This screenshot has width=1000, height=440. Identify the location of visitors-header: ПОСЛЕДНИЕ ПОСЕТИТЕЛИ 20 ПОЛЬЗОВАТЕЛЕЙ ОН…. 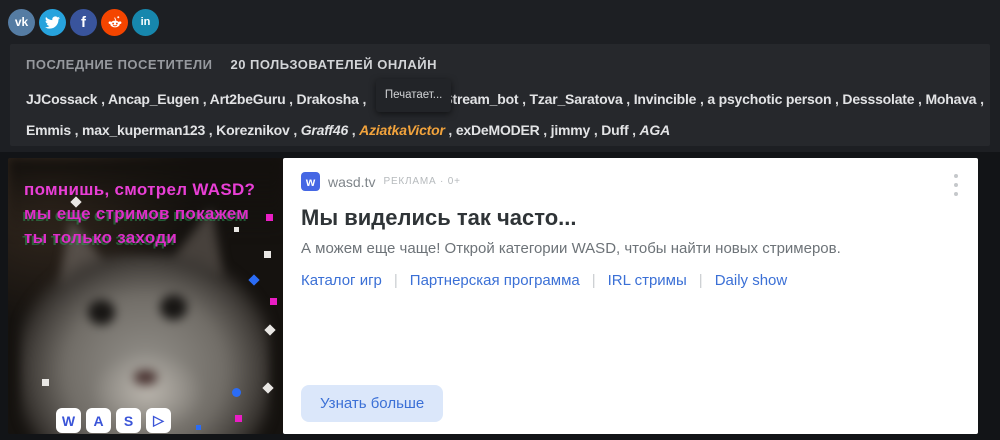
(500, 64).